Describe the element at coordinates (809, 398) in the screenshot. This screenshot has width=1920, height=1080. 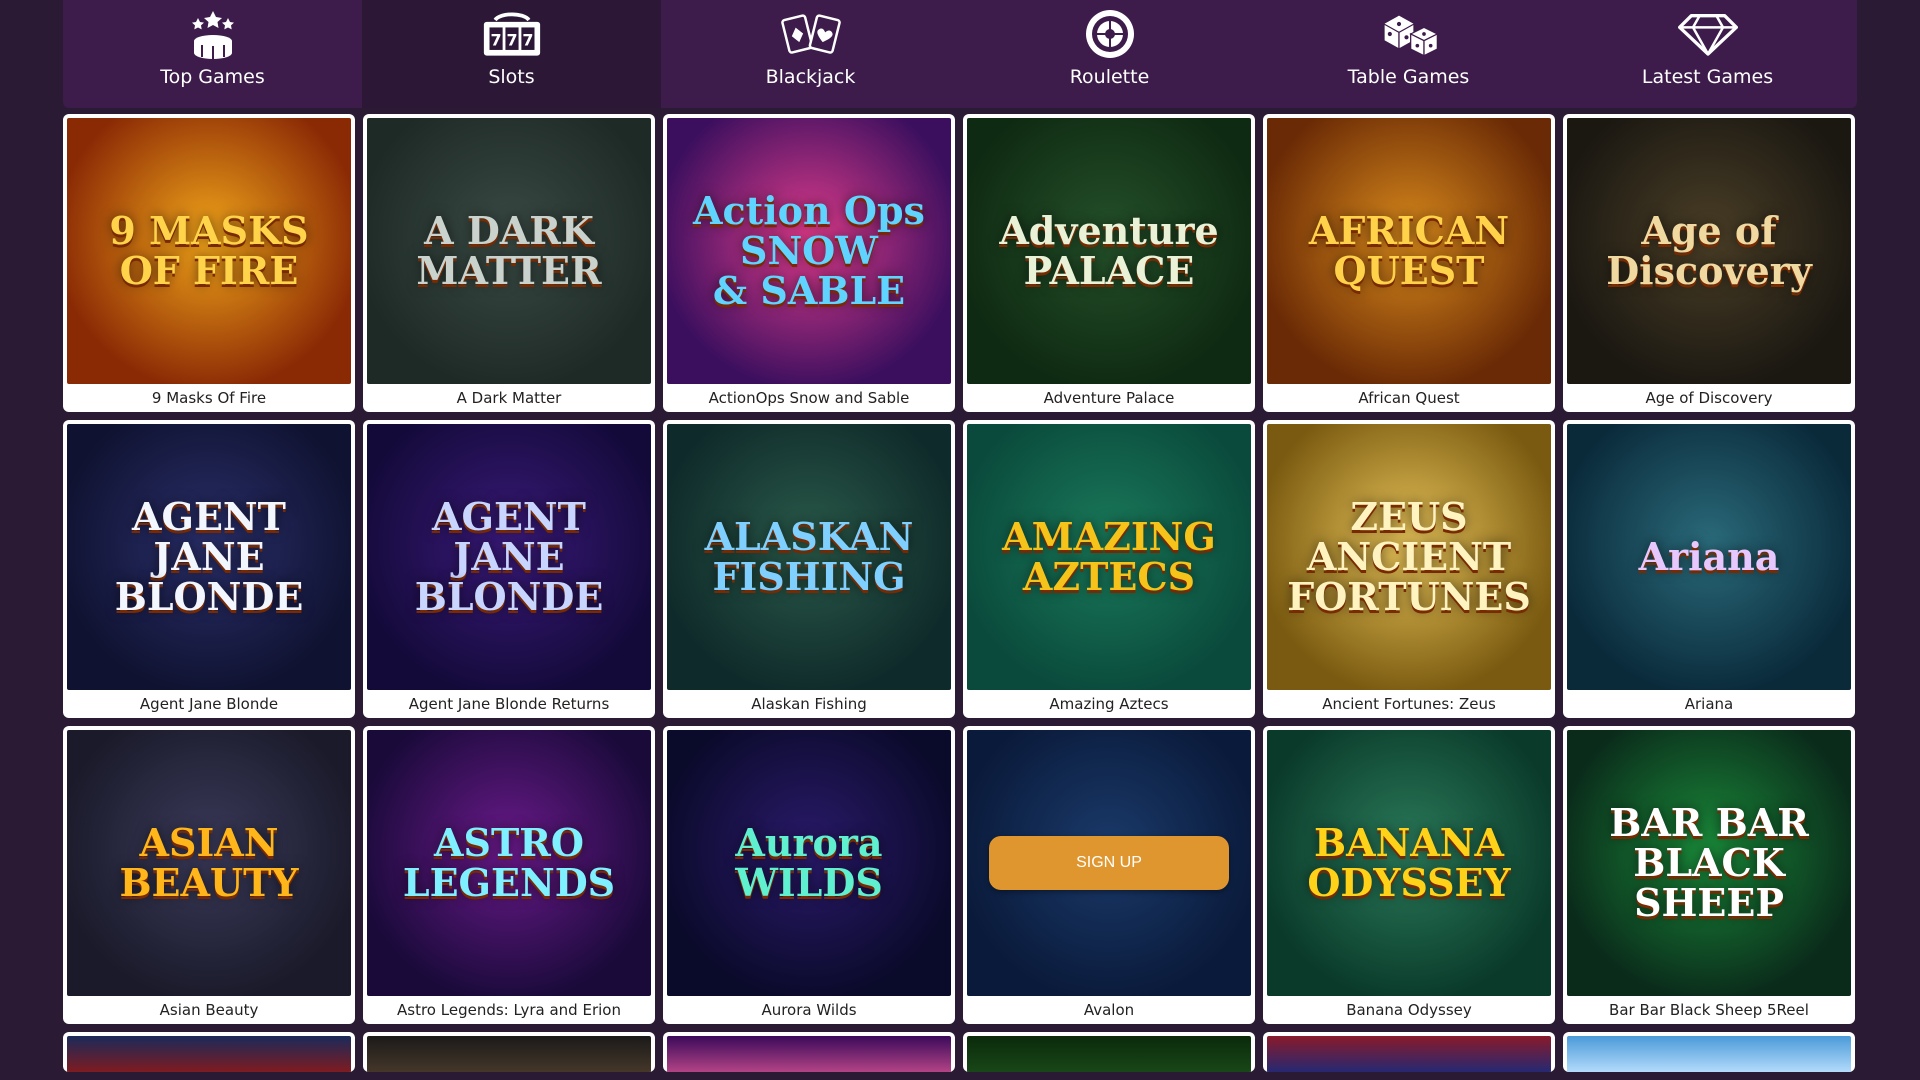
I see `game-title: ActionOps Snow and Sable` at that location.